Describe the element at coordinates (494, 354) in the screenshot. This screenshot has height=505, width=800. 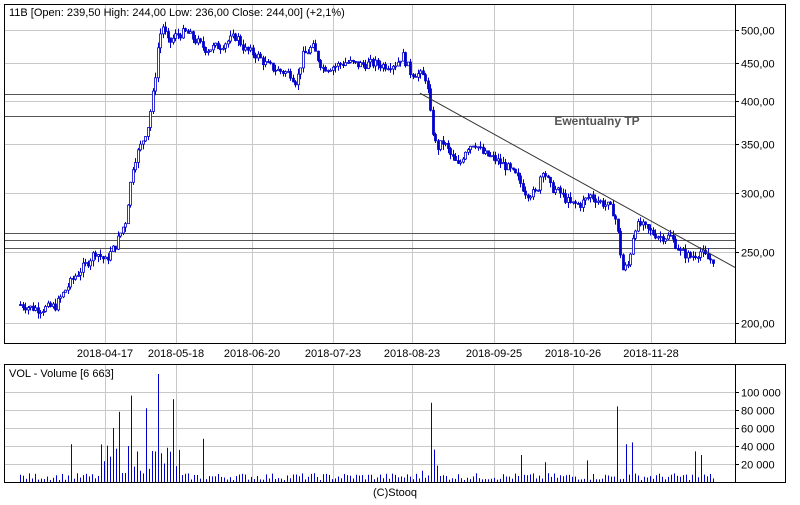
I see `x-tick-label: 2018-09-25` at that location.